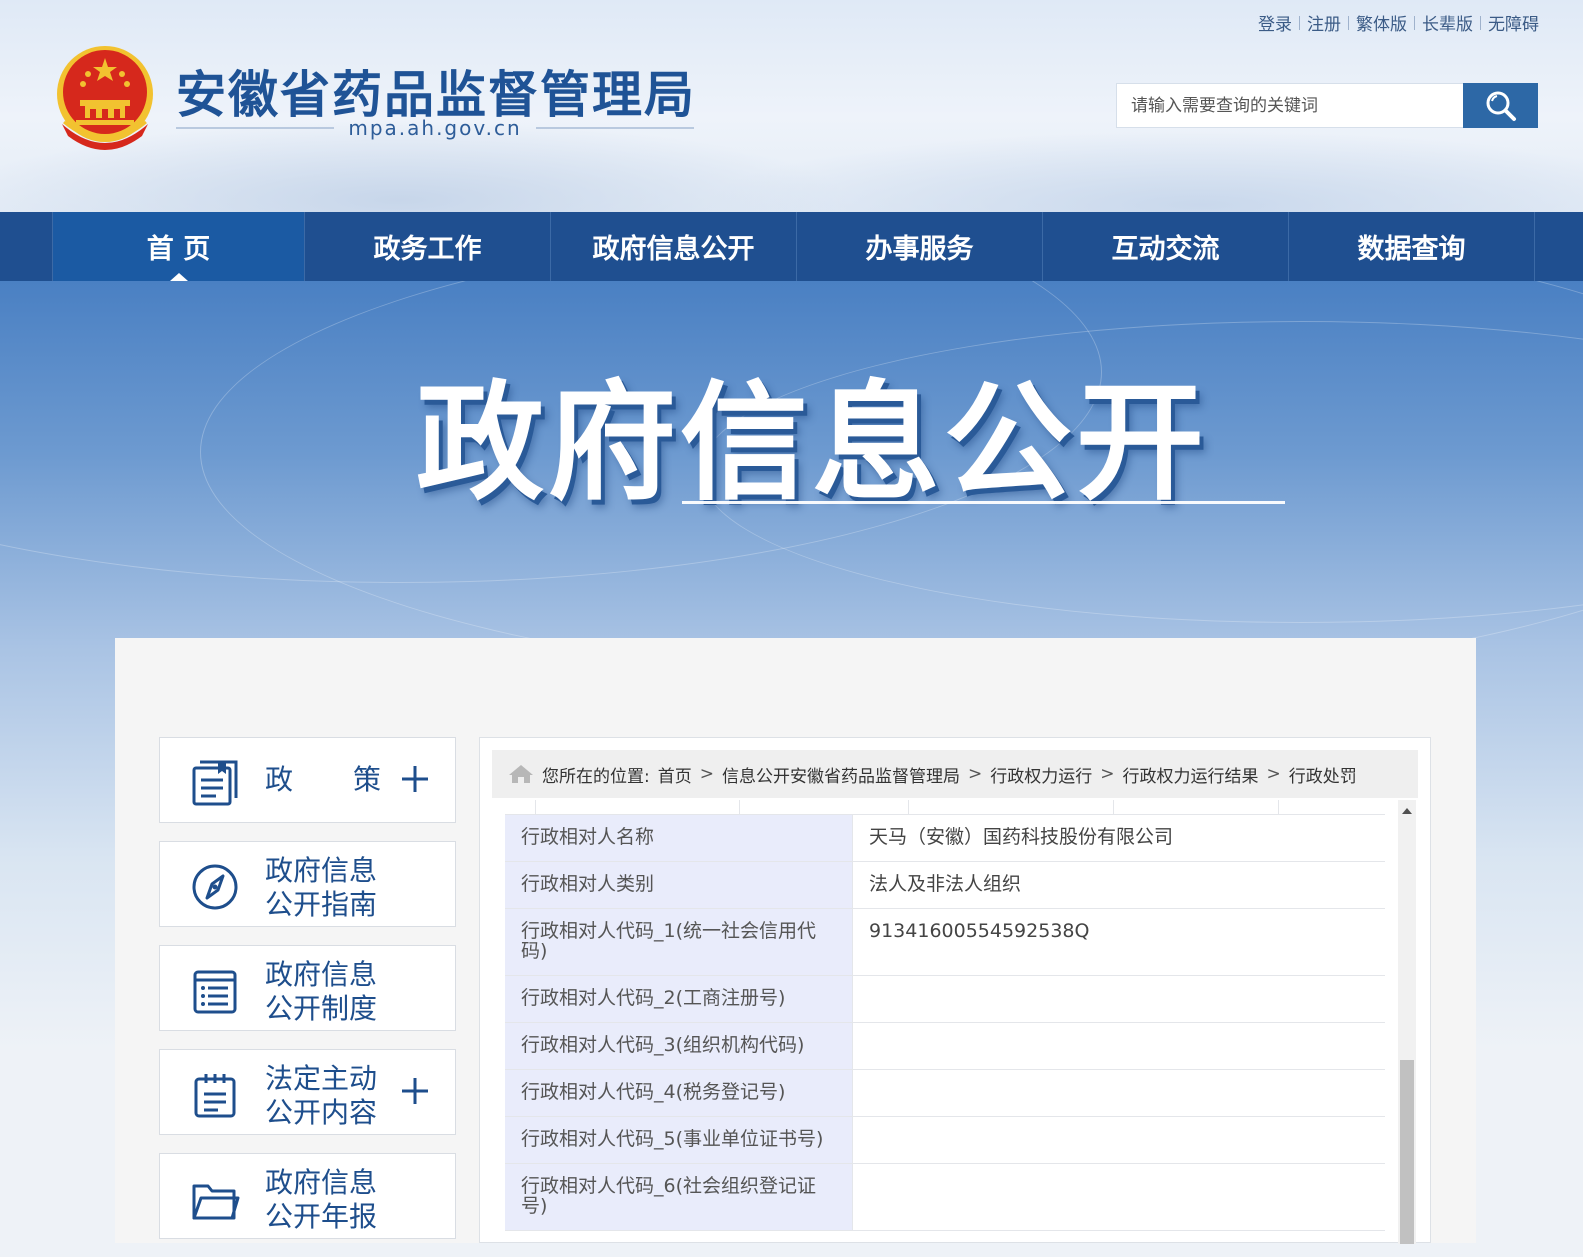 The height and width of the screenshot is (1257, 1583). I want to click on field-key: 行政相对人代码_1(统一社会信用代码), so click(679, 942).